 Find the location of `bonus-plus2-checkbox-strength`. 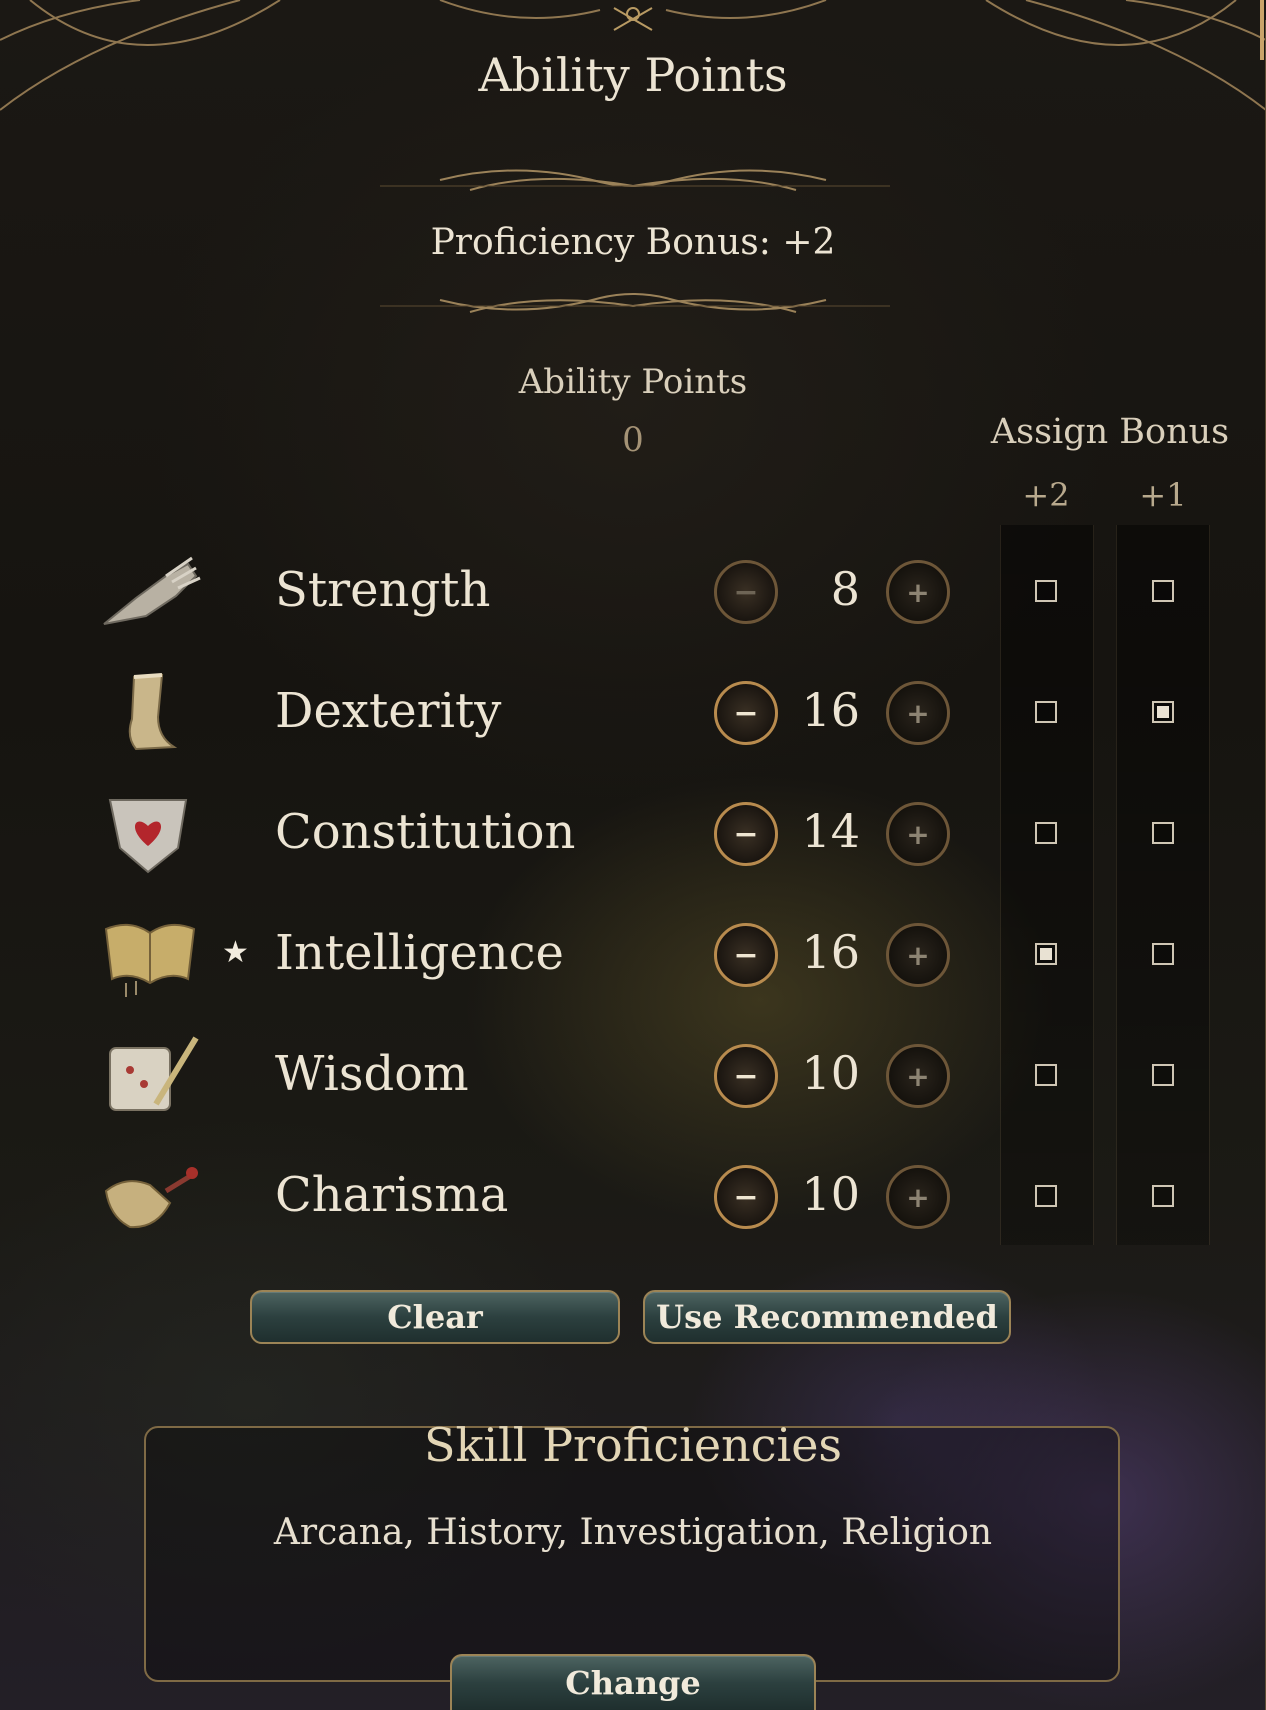

bonus-plus2-checkbox-strength is located at coordinates (1046, 591).